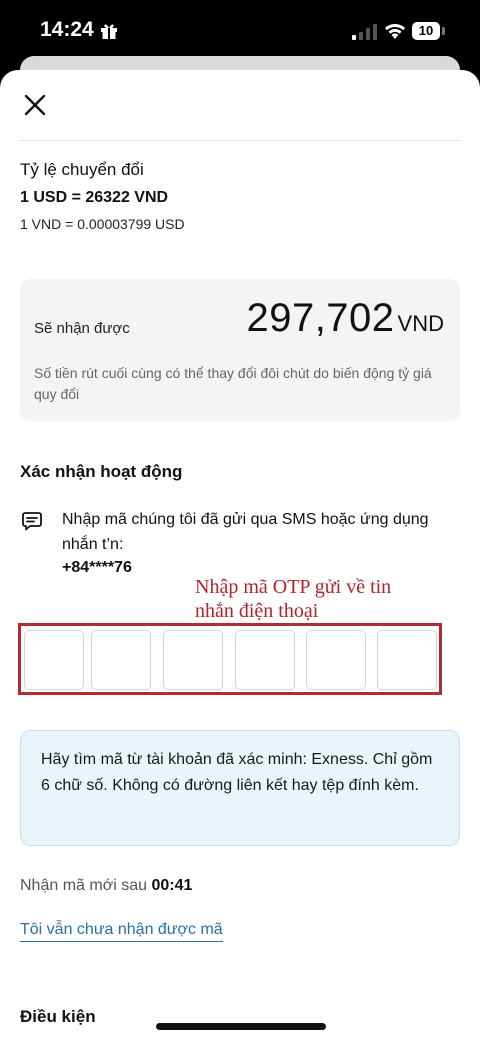 The height and width of the screenshot is (1039, 480). What do you see at coordinates (426, 31) in the screenshot?
I see `battery-icon: 10` at bounding box center [426, 31].